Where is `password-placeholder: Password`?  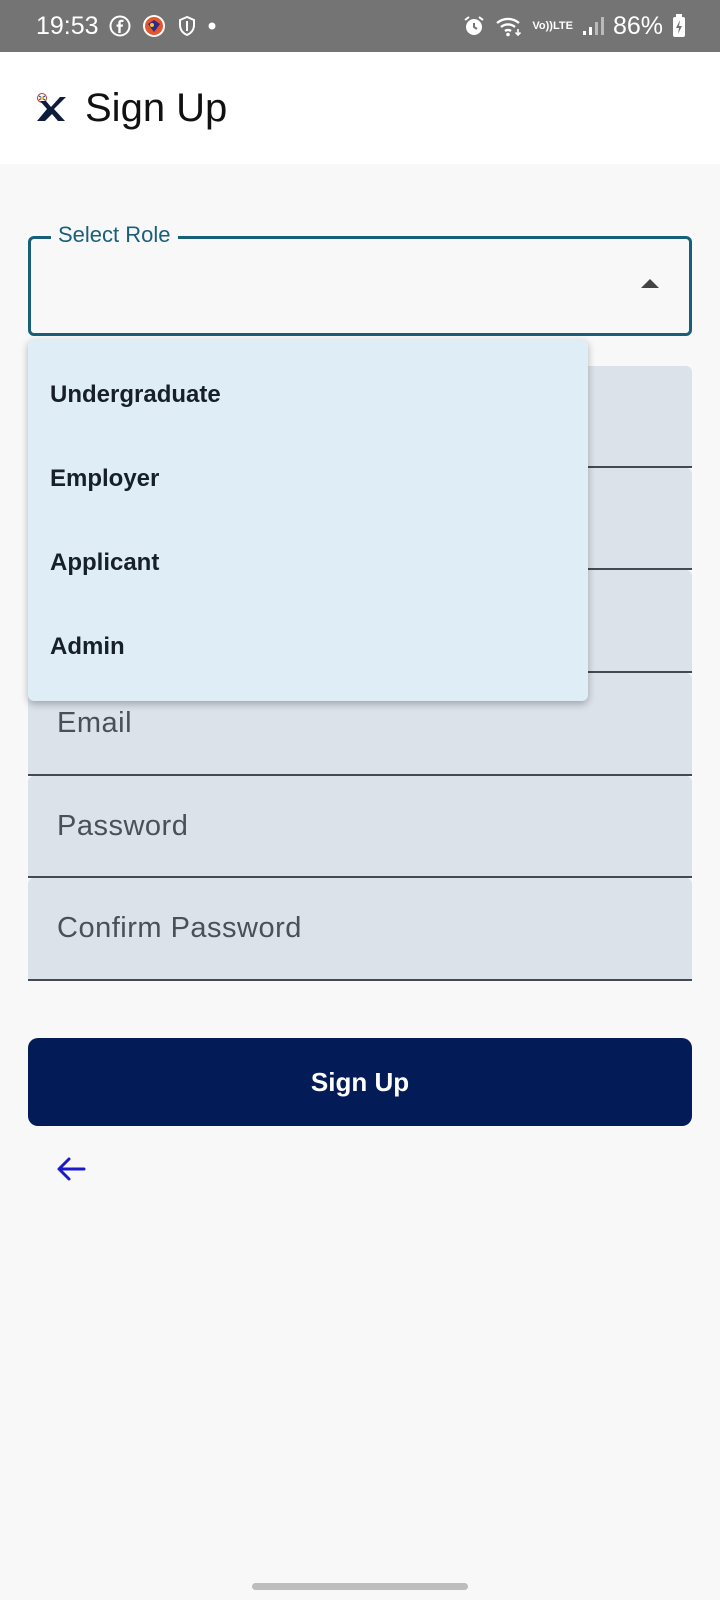
password-placeholder: Password is located at coordinates (123, 826).